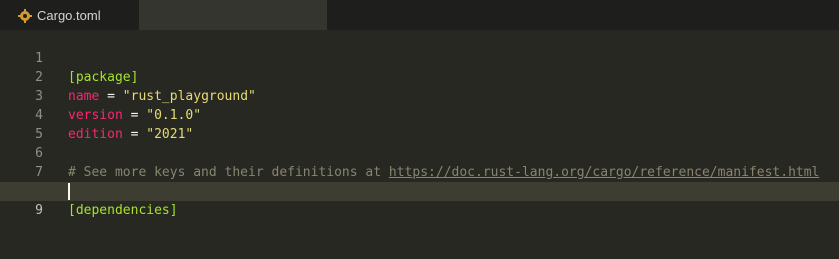  I want to click on tab-bar: Cargo.toml, so click(419, 15).